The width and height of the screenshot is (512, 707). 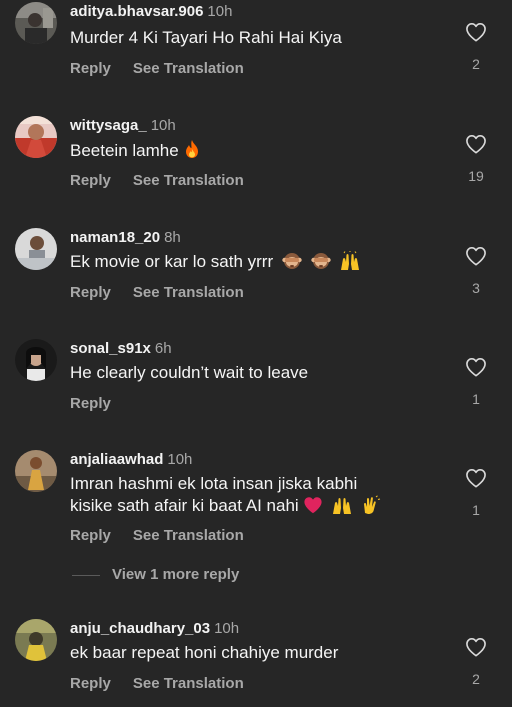 What do you see at coordinates (108, 125) in the screenshot?
I see `username: wittysaga_` at bounding box center [108, 125].